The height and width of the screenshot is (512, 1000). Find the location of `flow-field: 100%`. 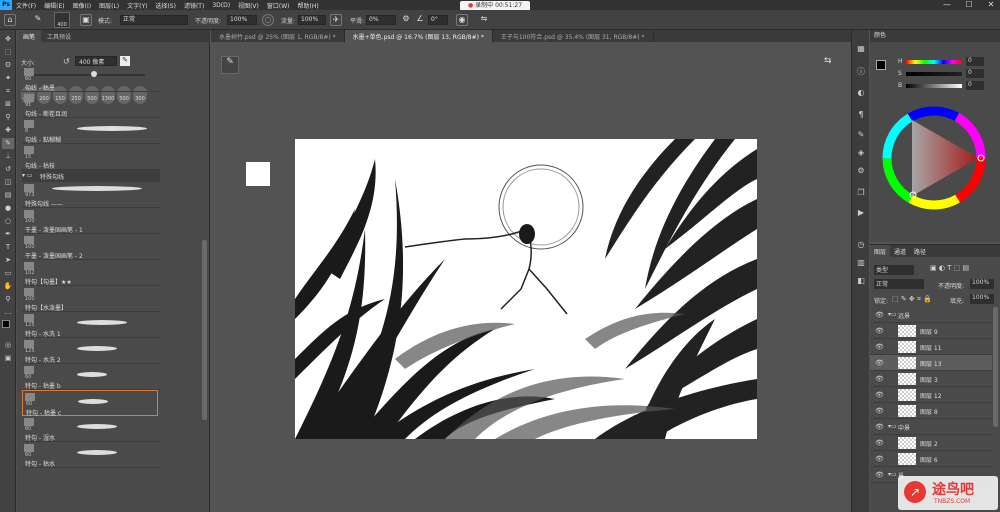

flow-field: 100% is located at coordinates (312, 20).